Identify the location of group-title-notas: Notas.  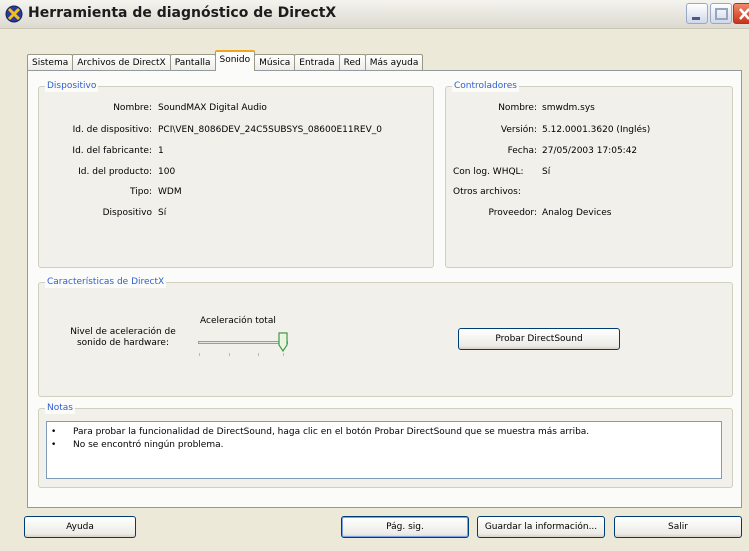
(60, 408).